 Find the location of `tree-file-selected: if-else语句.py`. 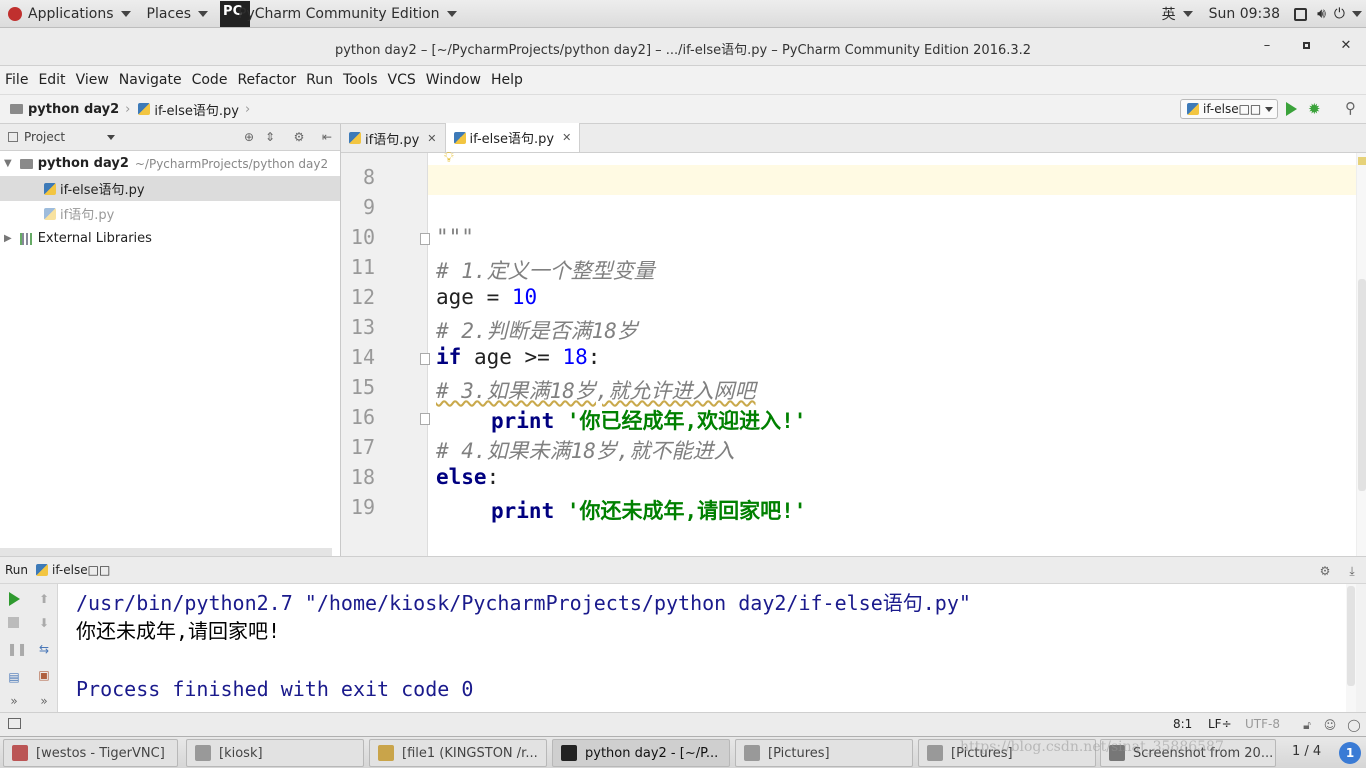

tree-file-selected: if-else语句.py is located at coordinates (170, 188).